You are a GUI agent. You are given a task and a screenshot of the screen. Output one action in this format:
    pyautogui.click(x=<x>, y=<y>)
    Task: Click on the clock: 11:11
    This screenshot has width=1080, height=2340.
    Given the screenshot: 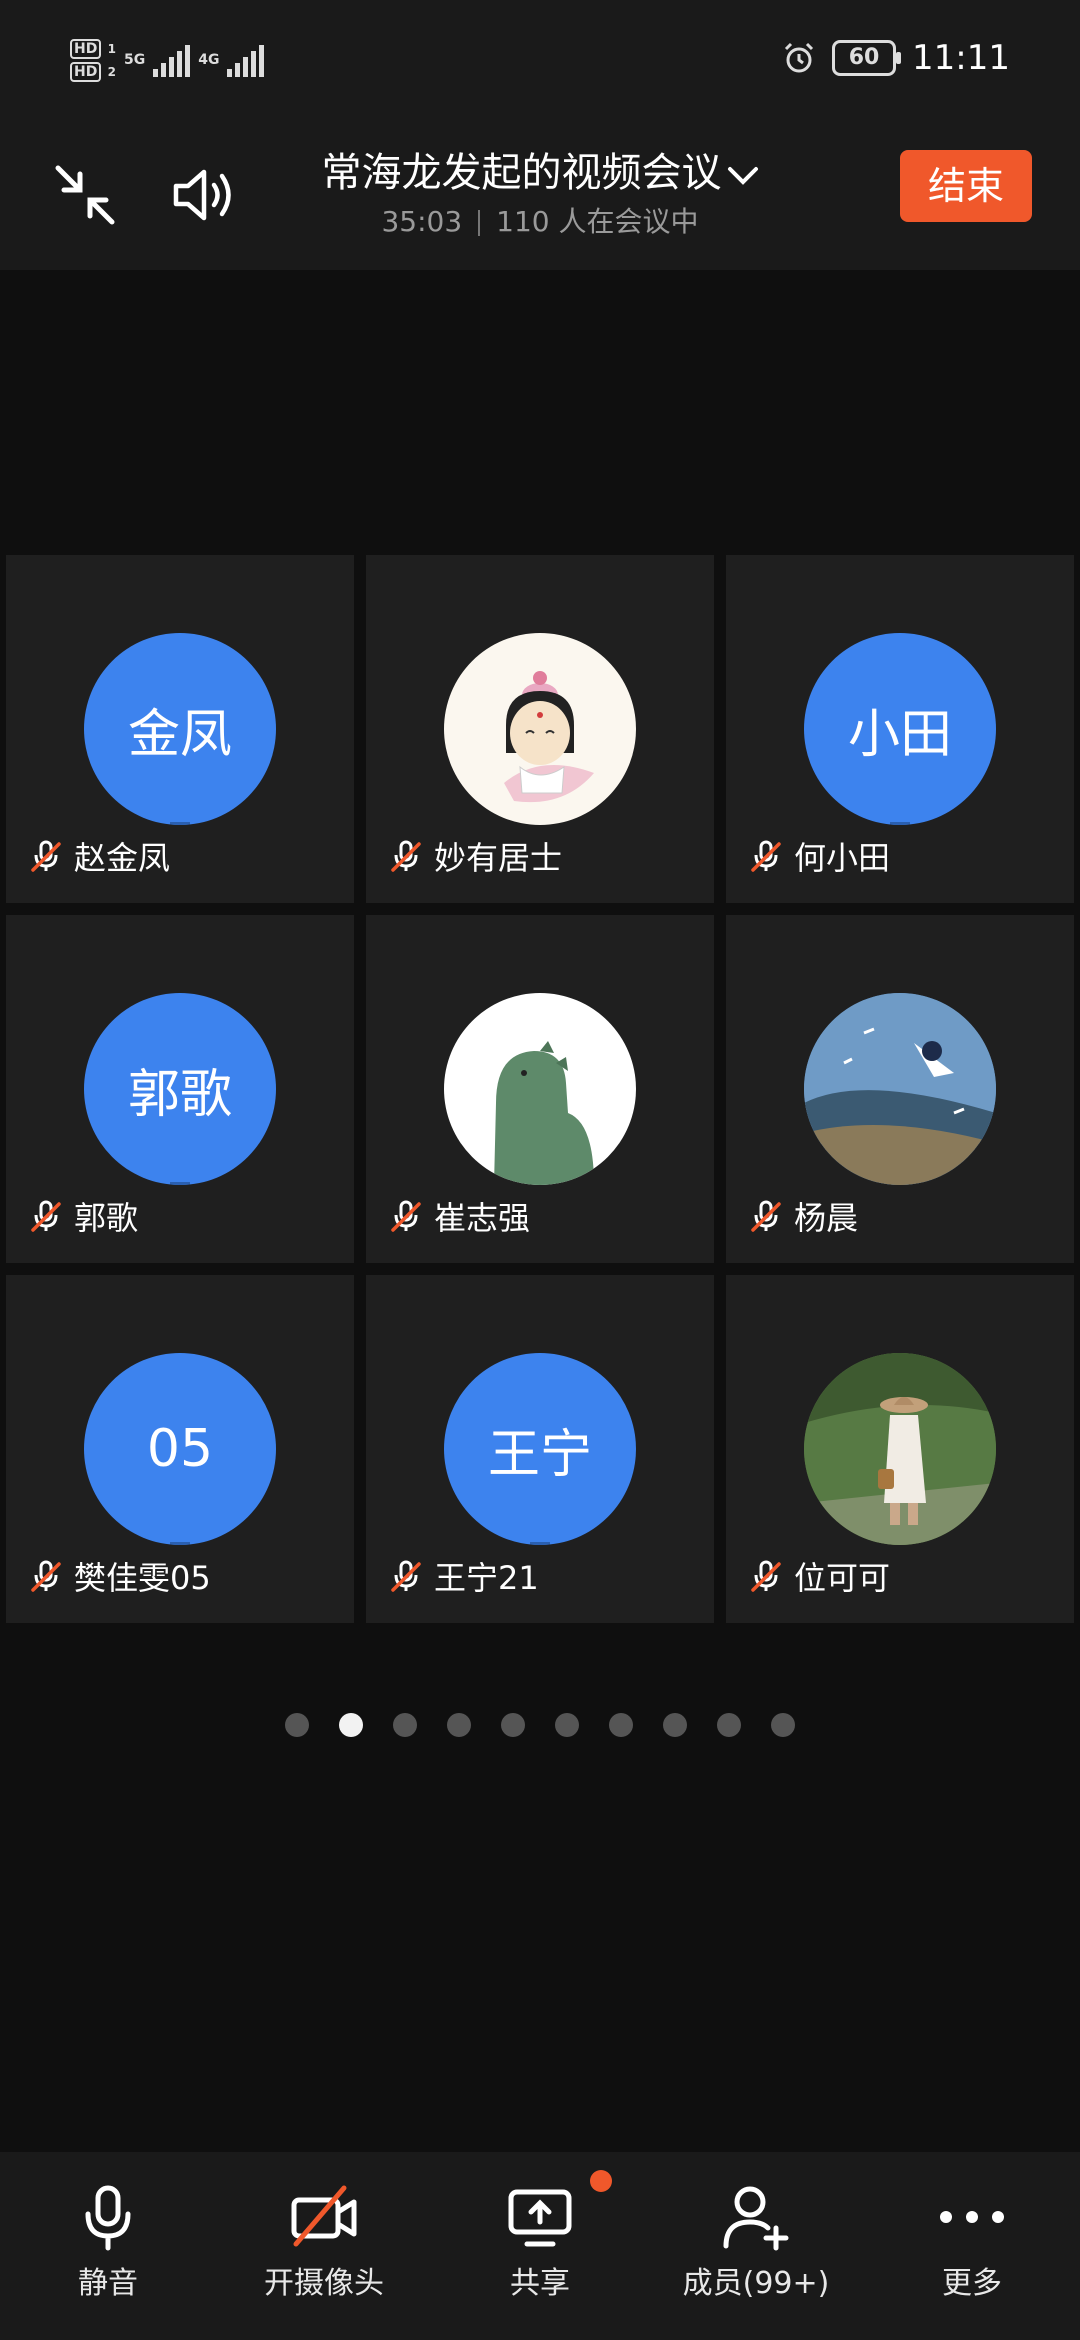 What is the action you would take?
    pyautogui.click(x=961, y=58)
    